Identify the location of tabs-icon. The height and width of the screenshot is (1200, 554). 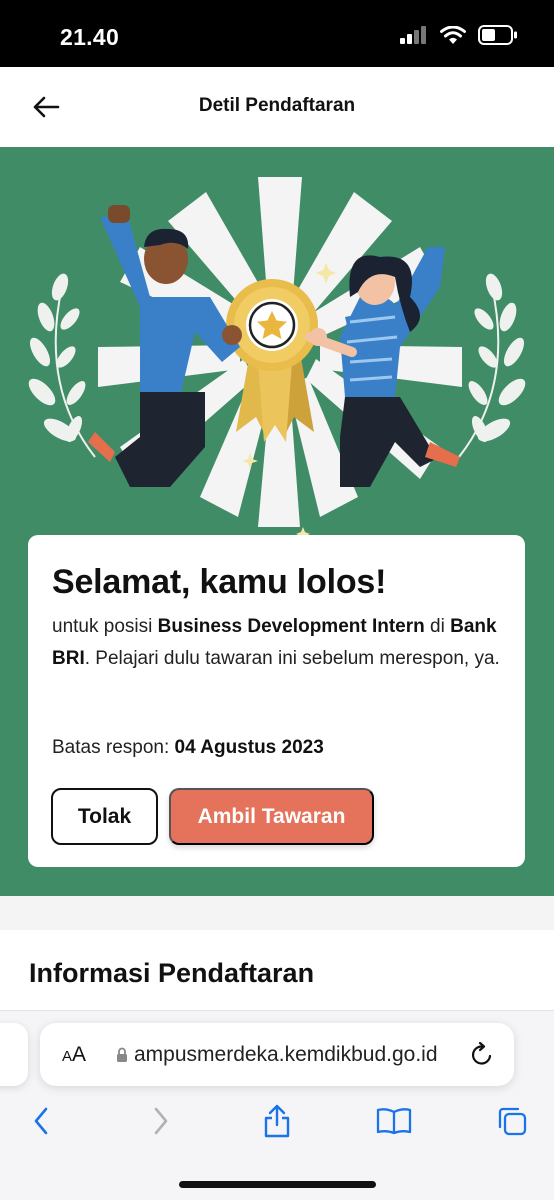
(512, 1121).